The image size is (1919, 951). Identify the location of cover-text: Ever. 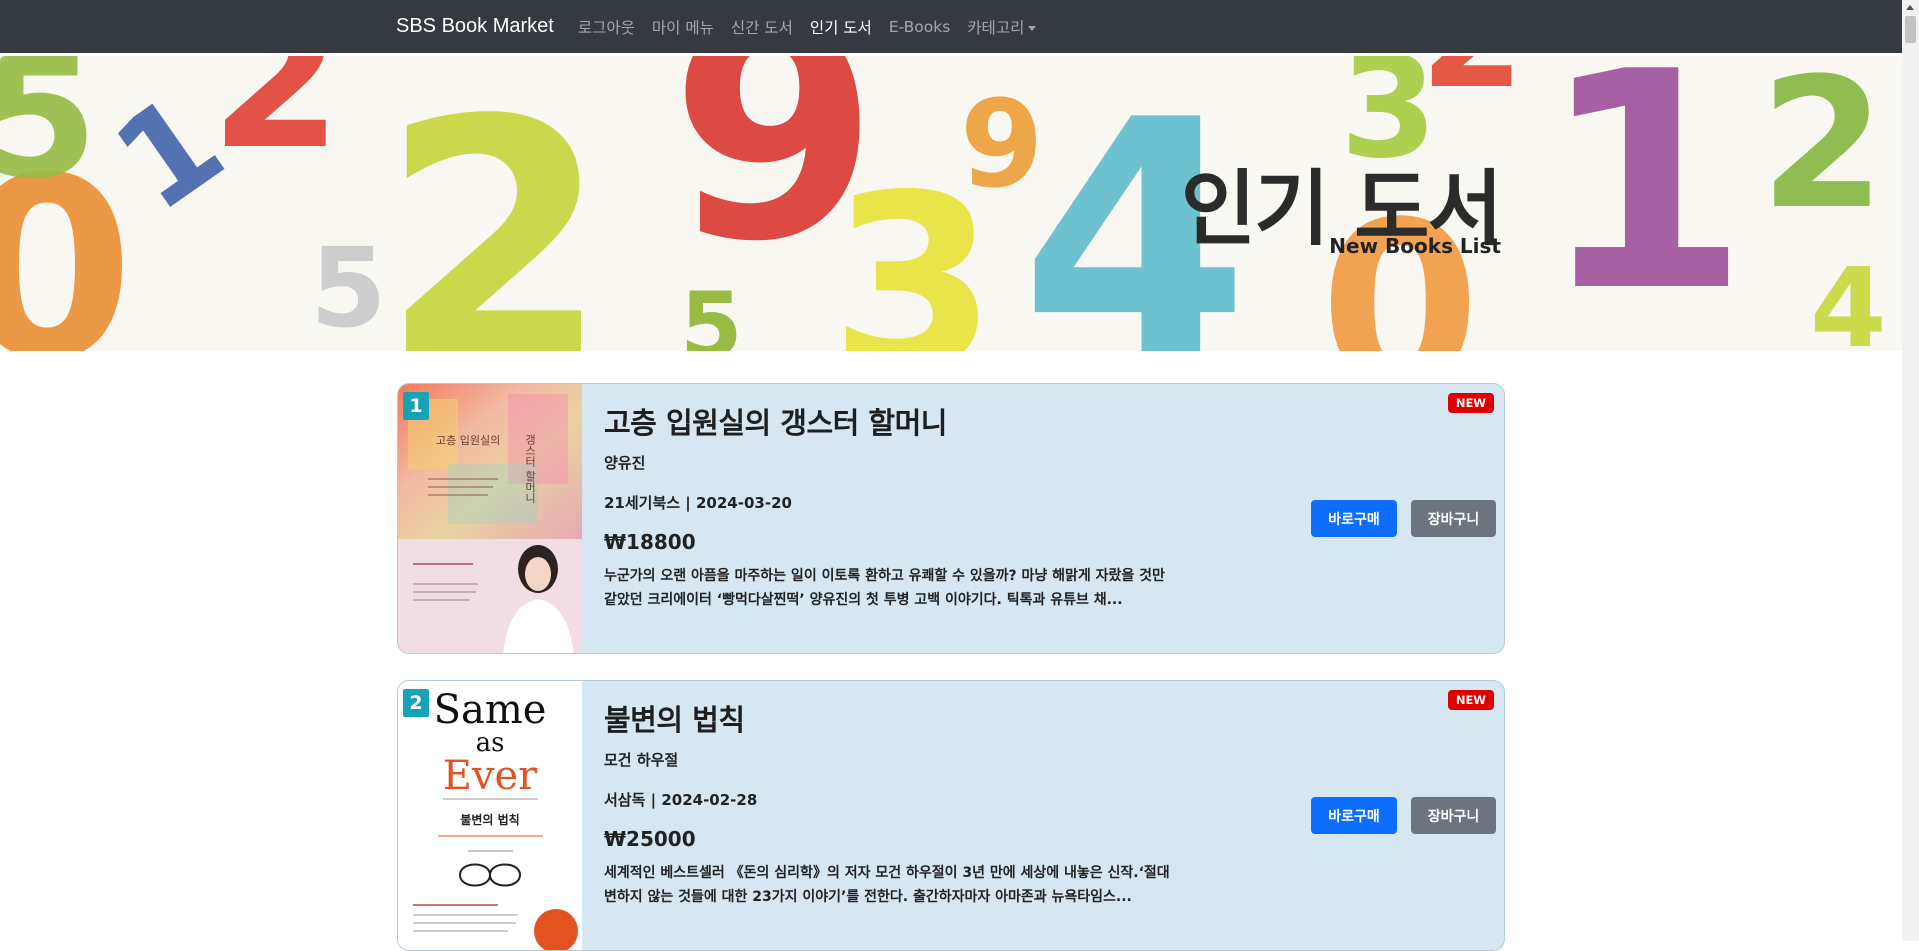
(490, 776).